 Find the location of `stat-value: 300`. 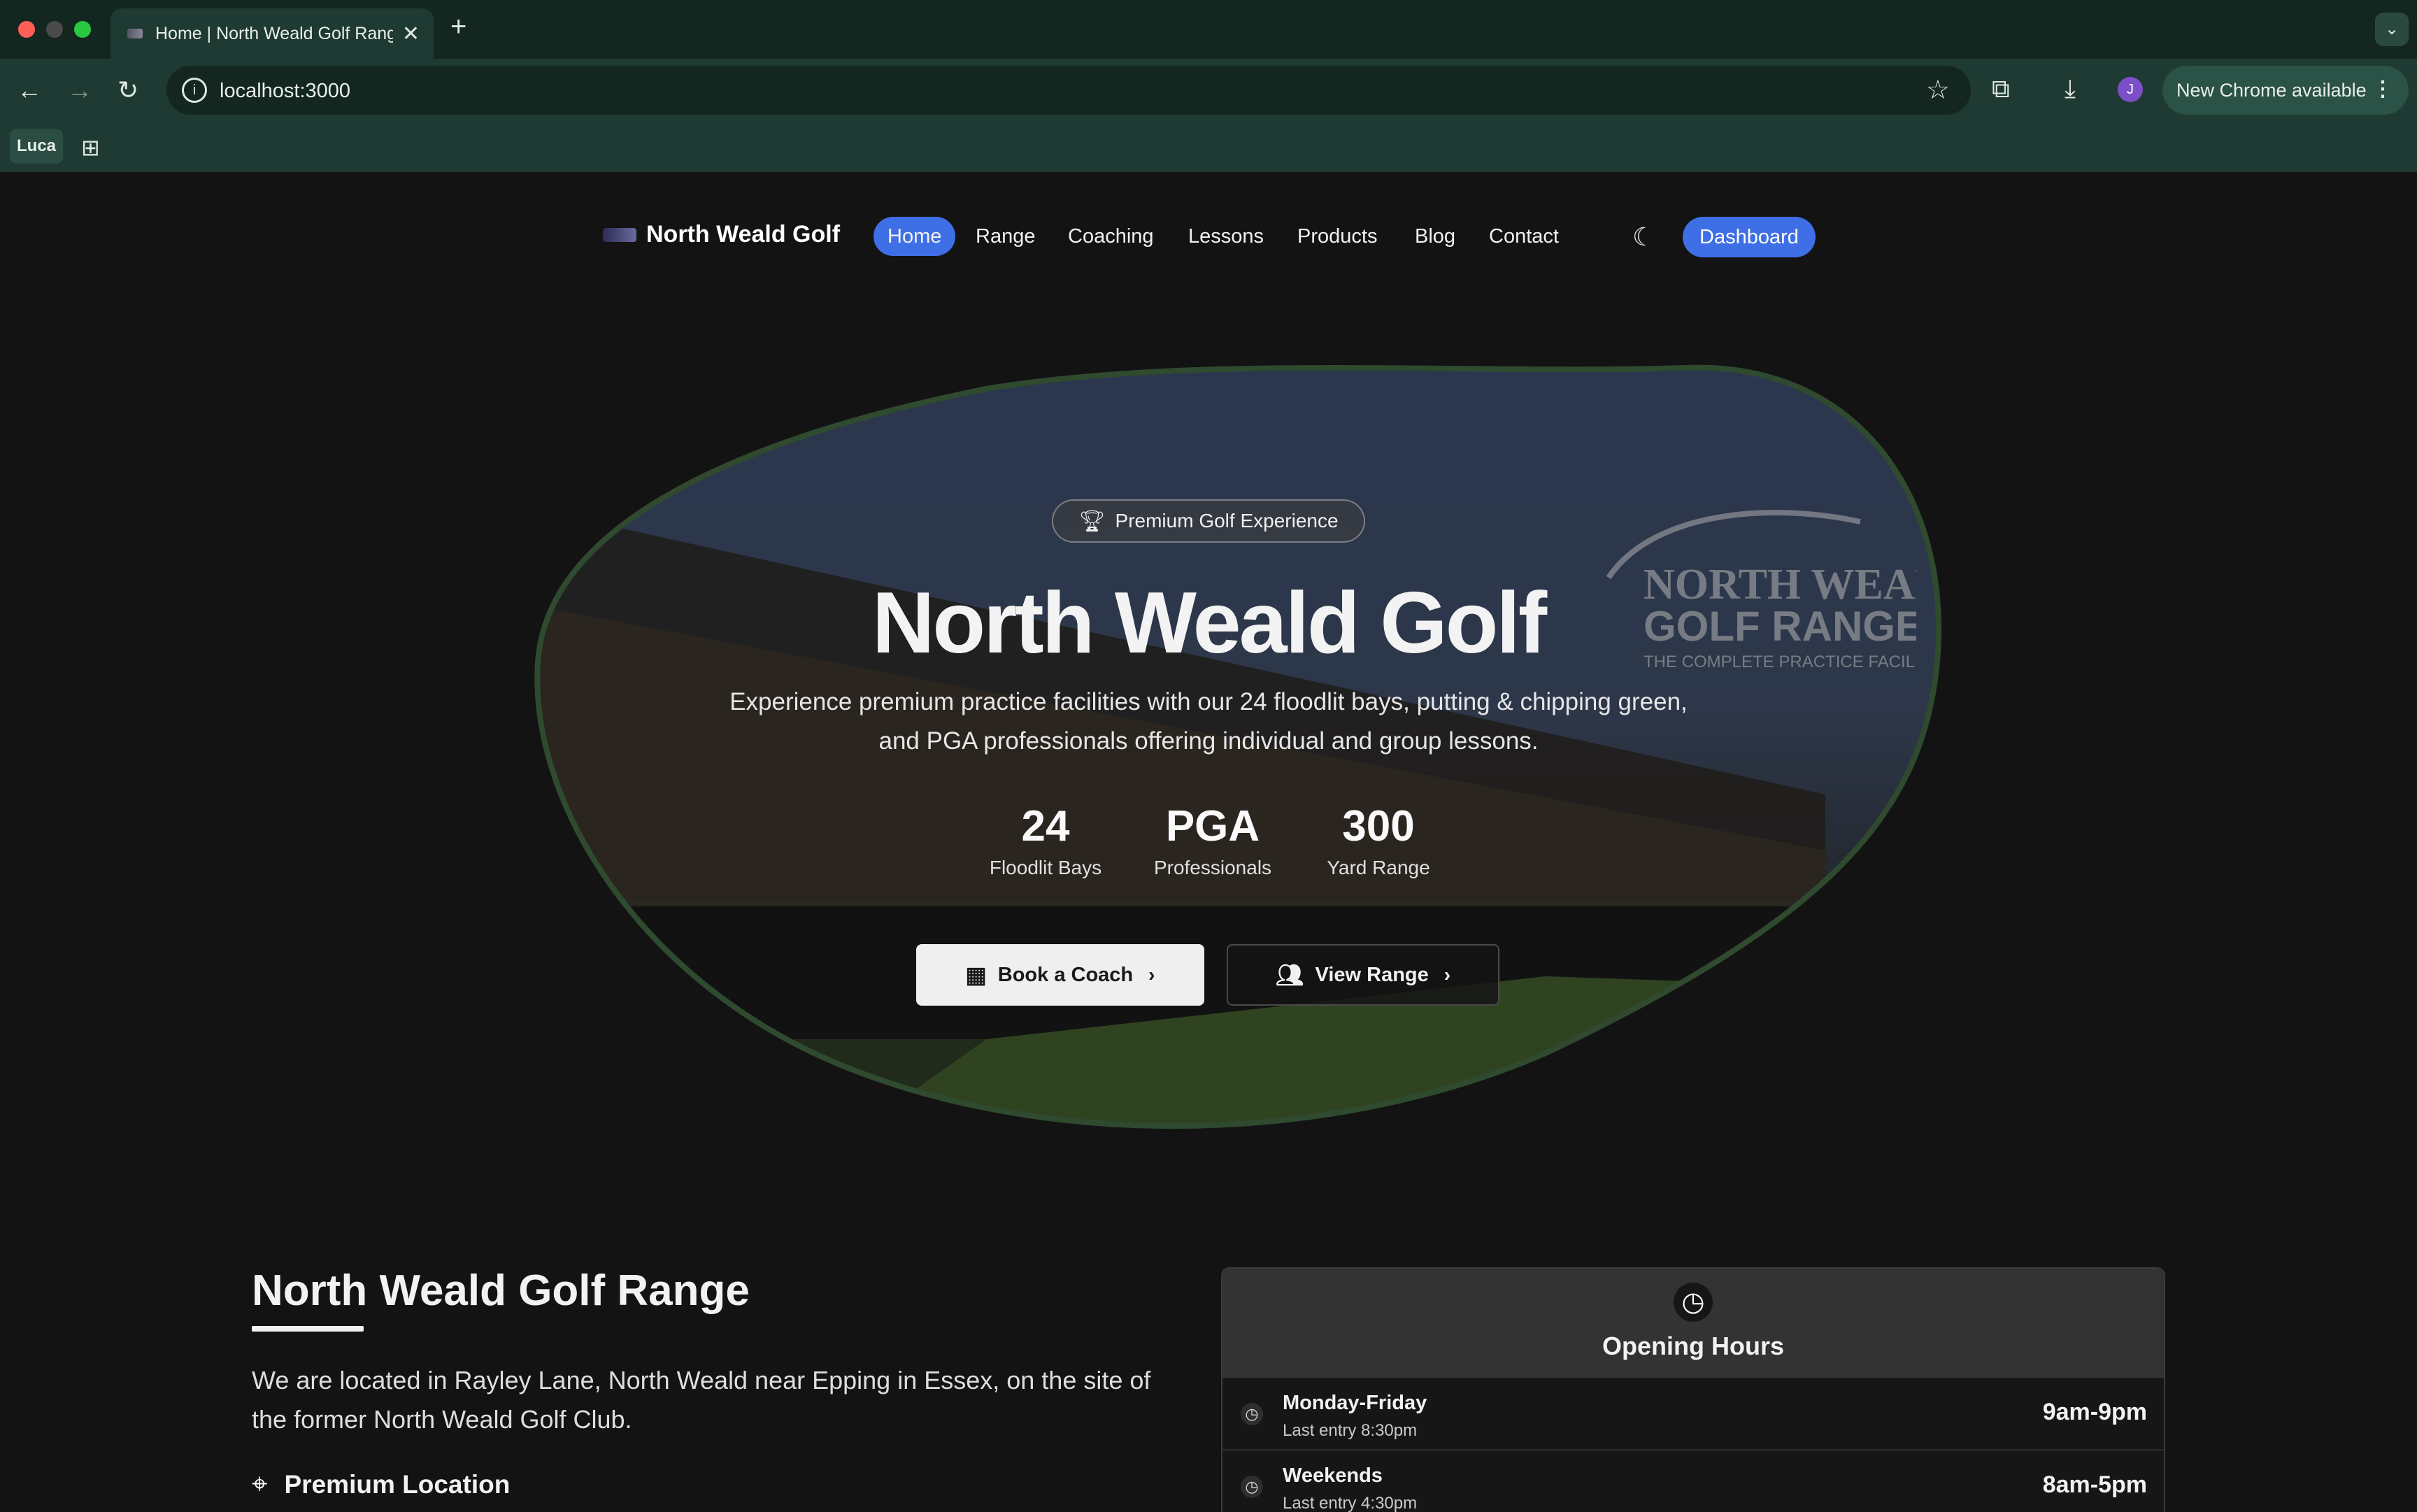

stat-value: 300 is located at coordinates (1378, 826).